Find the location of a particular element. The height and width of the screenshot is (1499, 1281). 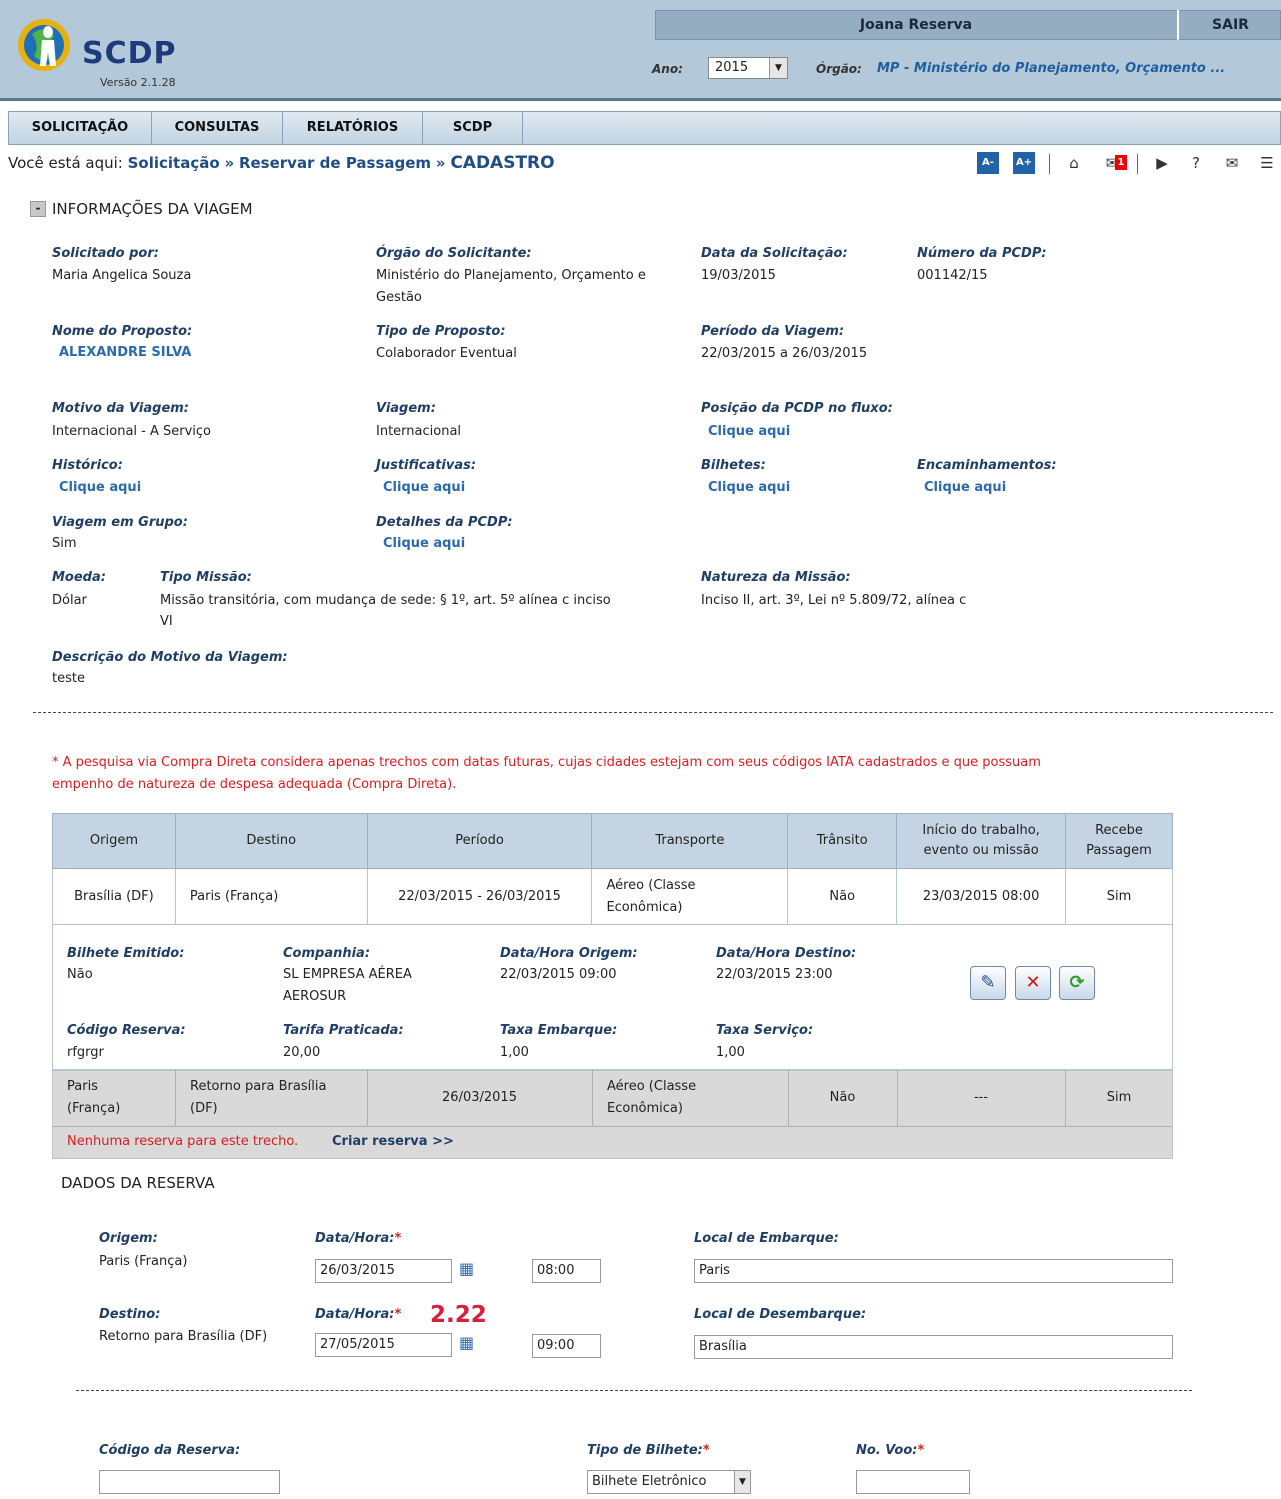

cell-line: Paris is located at coordinates (82, 1086).